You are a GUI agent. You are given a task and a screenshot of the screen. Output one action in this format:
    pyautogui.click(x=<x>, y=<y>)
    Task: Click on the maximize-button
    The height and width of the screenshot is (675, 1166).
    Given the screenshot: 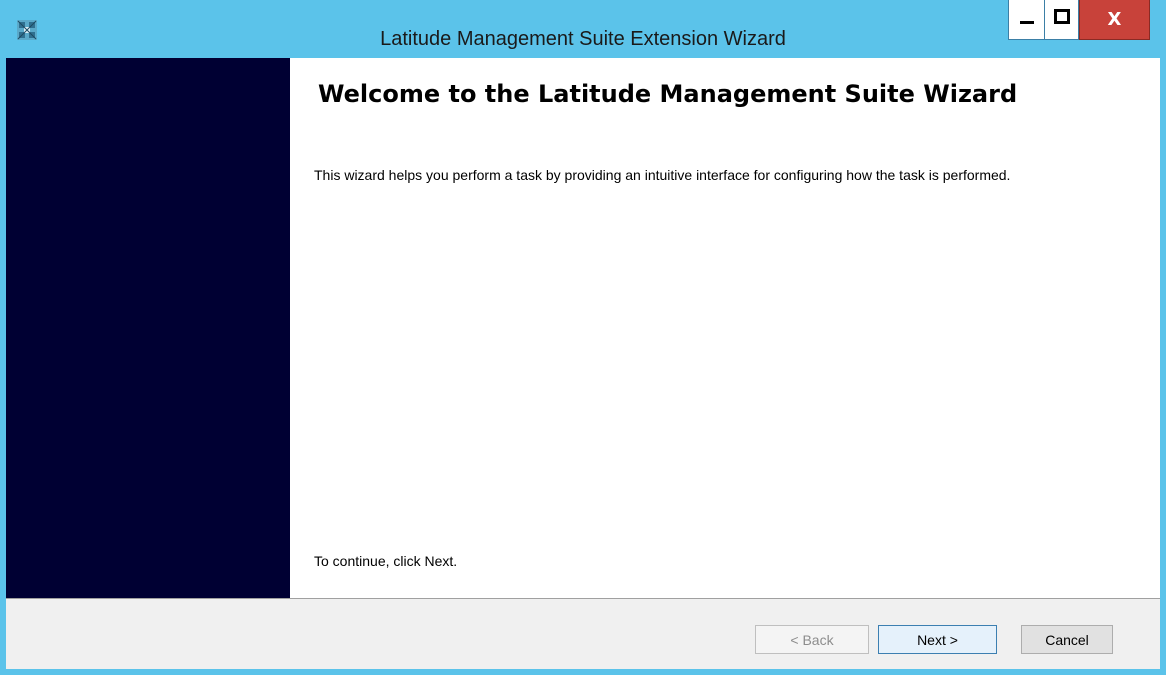 What is the action you would take?
    pyautogui.click(x=1061, y=20)
    